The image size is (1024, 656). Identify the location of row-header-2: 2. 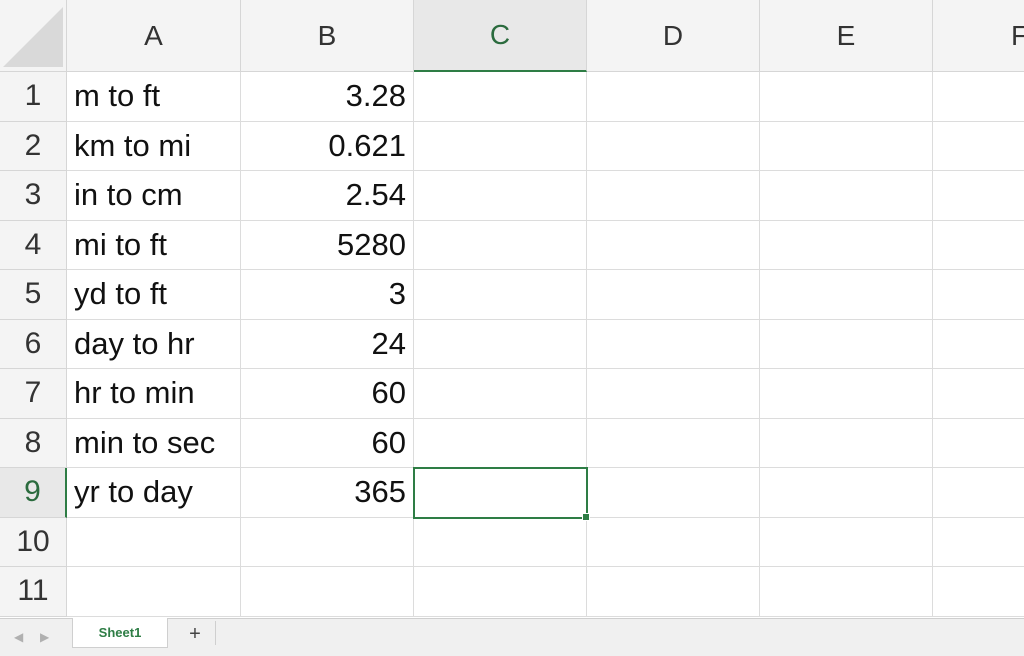
(33, 146).